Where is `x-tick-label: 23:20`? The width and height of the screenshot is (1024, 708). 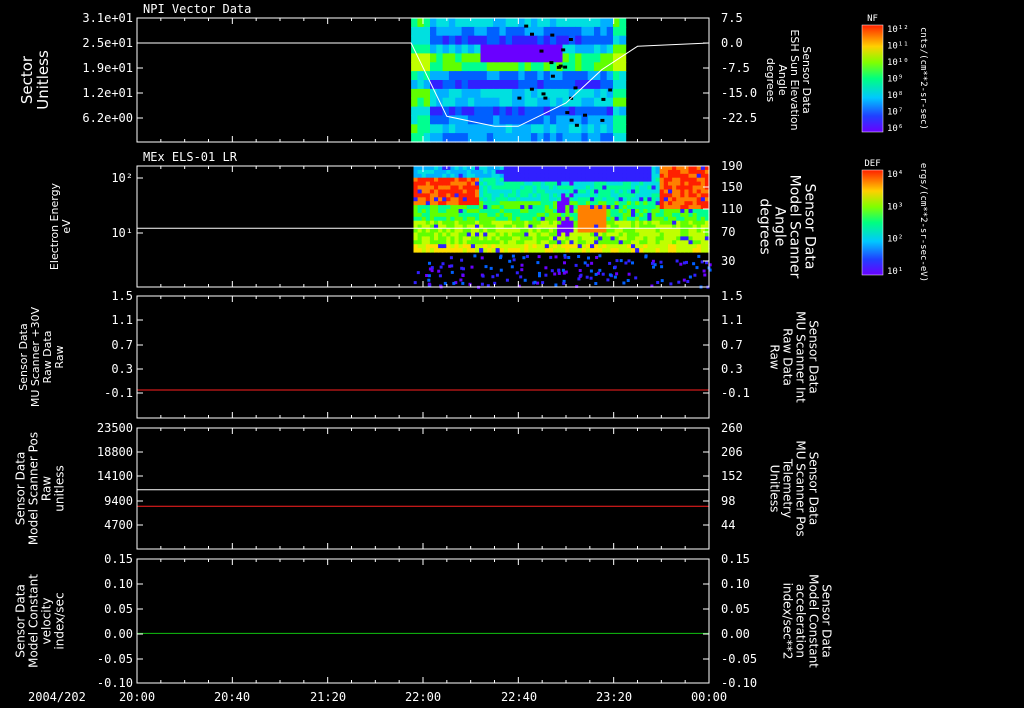
x-tick-label: 23:20 is located at coordinates (614, 697).